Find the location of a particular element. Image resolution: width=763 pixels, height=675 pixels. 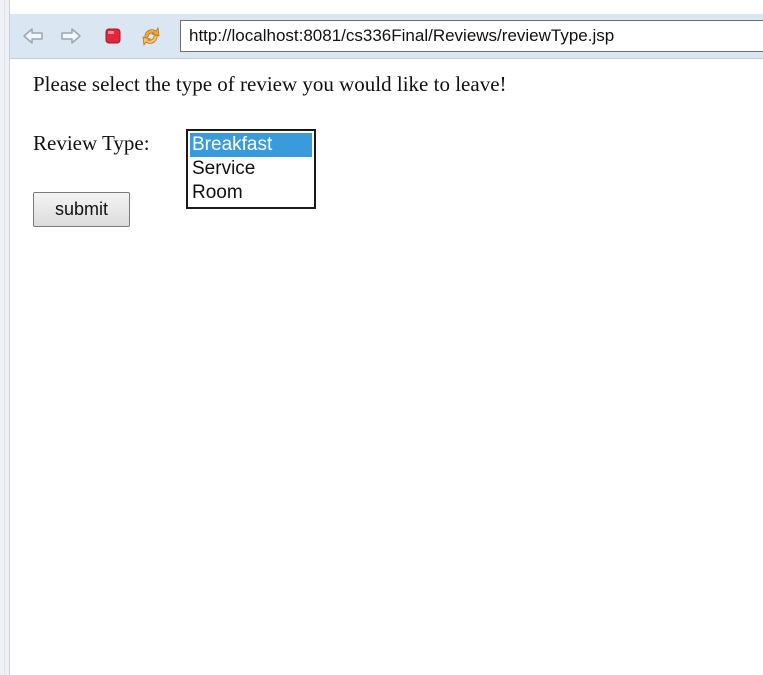

forward-arrow-icon is located at coordinates (71, 36).